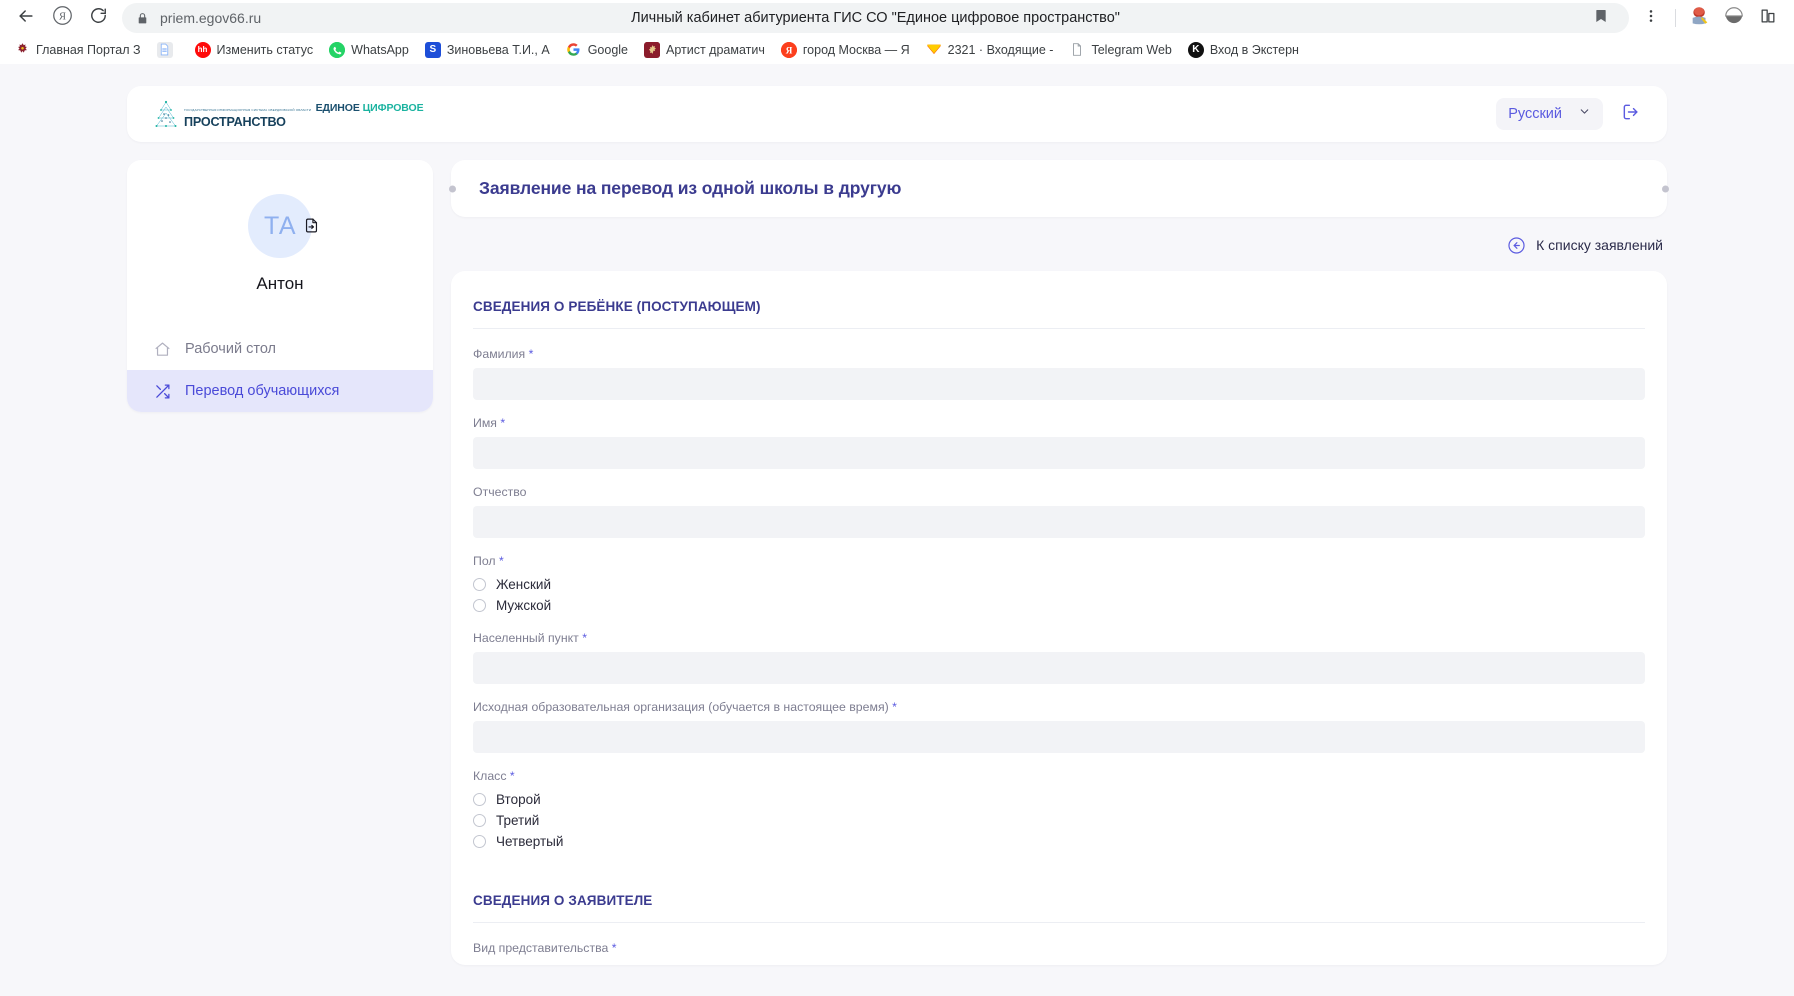  I want to click on logo-line1-b: ЦИФРОВОЕ, so click(393, 108).